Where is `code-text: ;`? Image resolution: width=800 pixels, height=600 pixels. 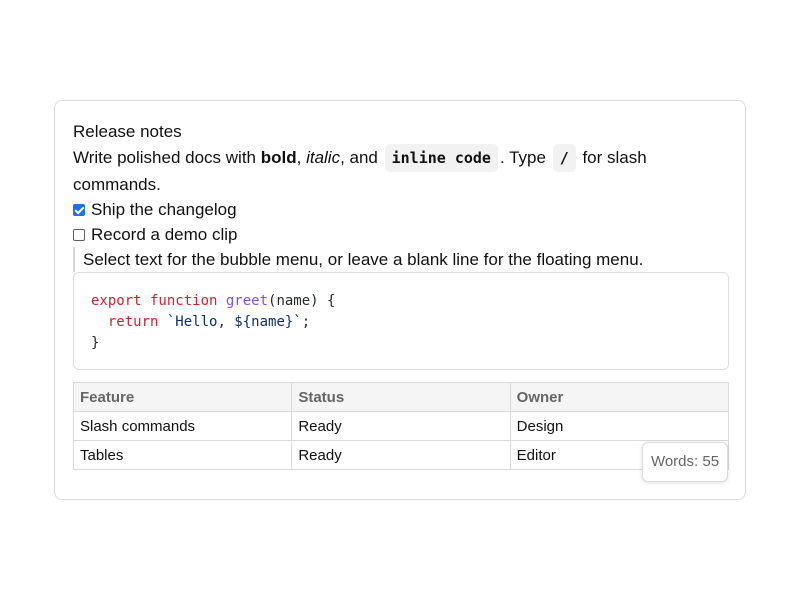
code-text: ; is located at coordinates (306, 322).